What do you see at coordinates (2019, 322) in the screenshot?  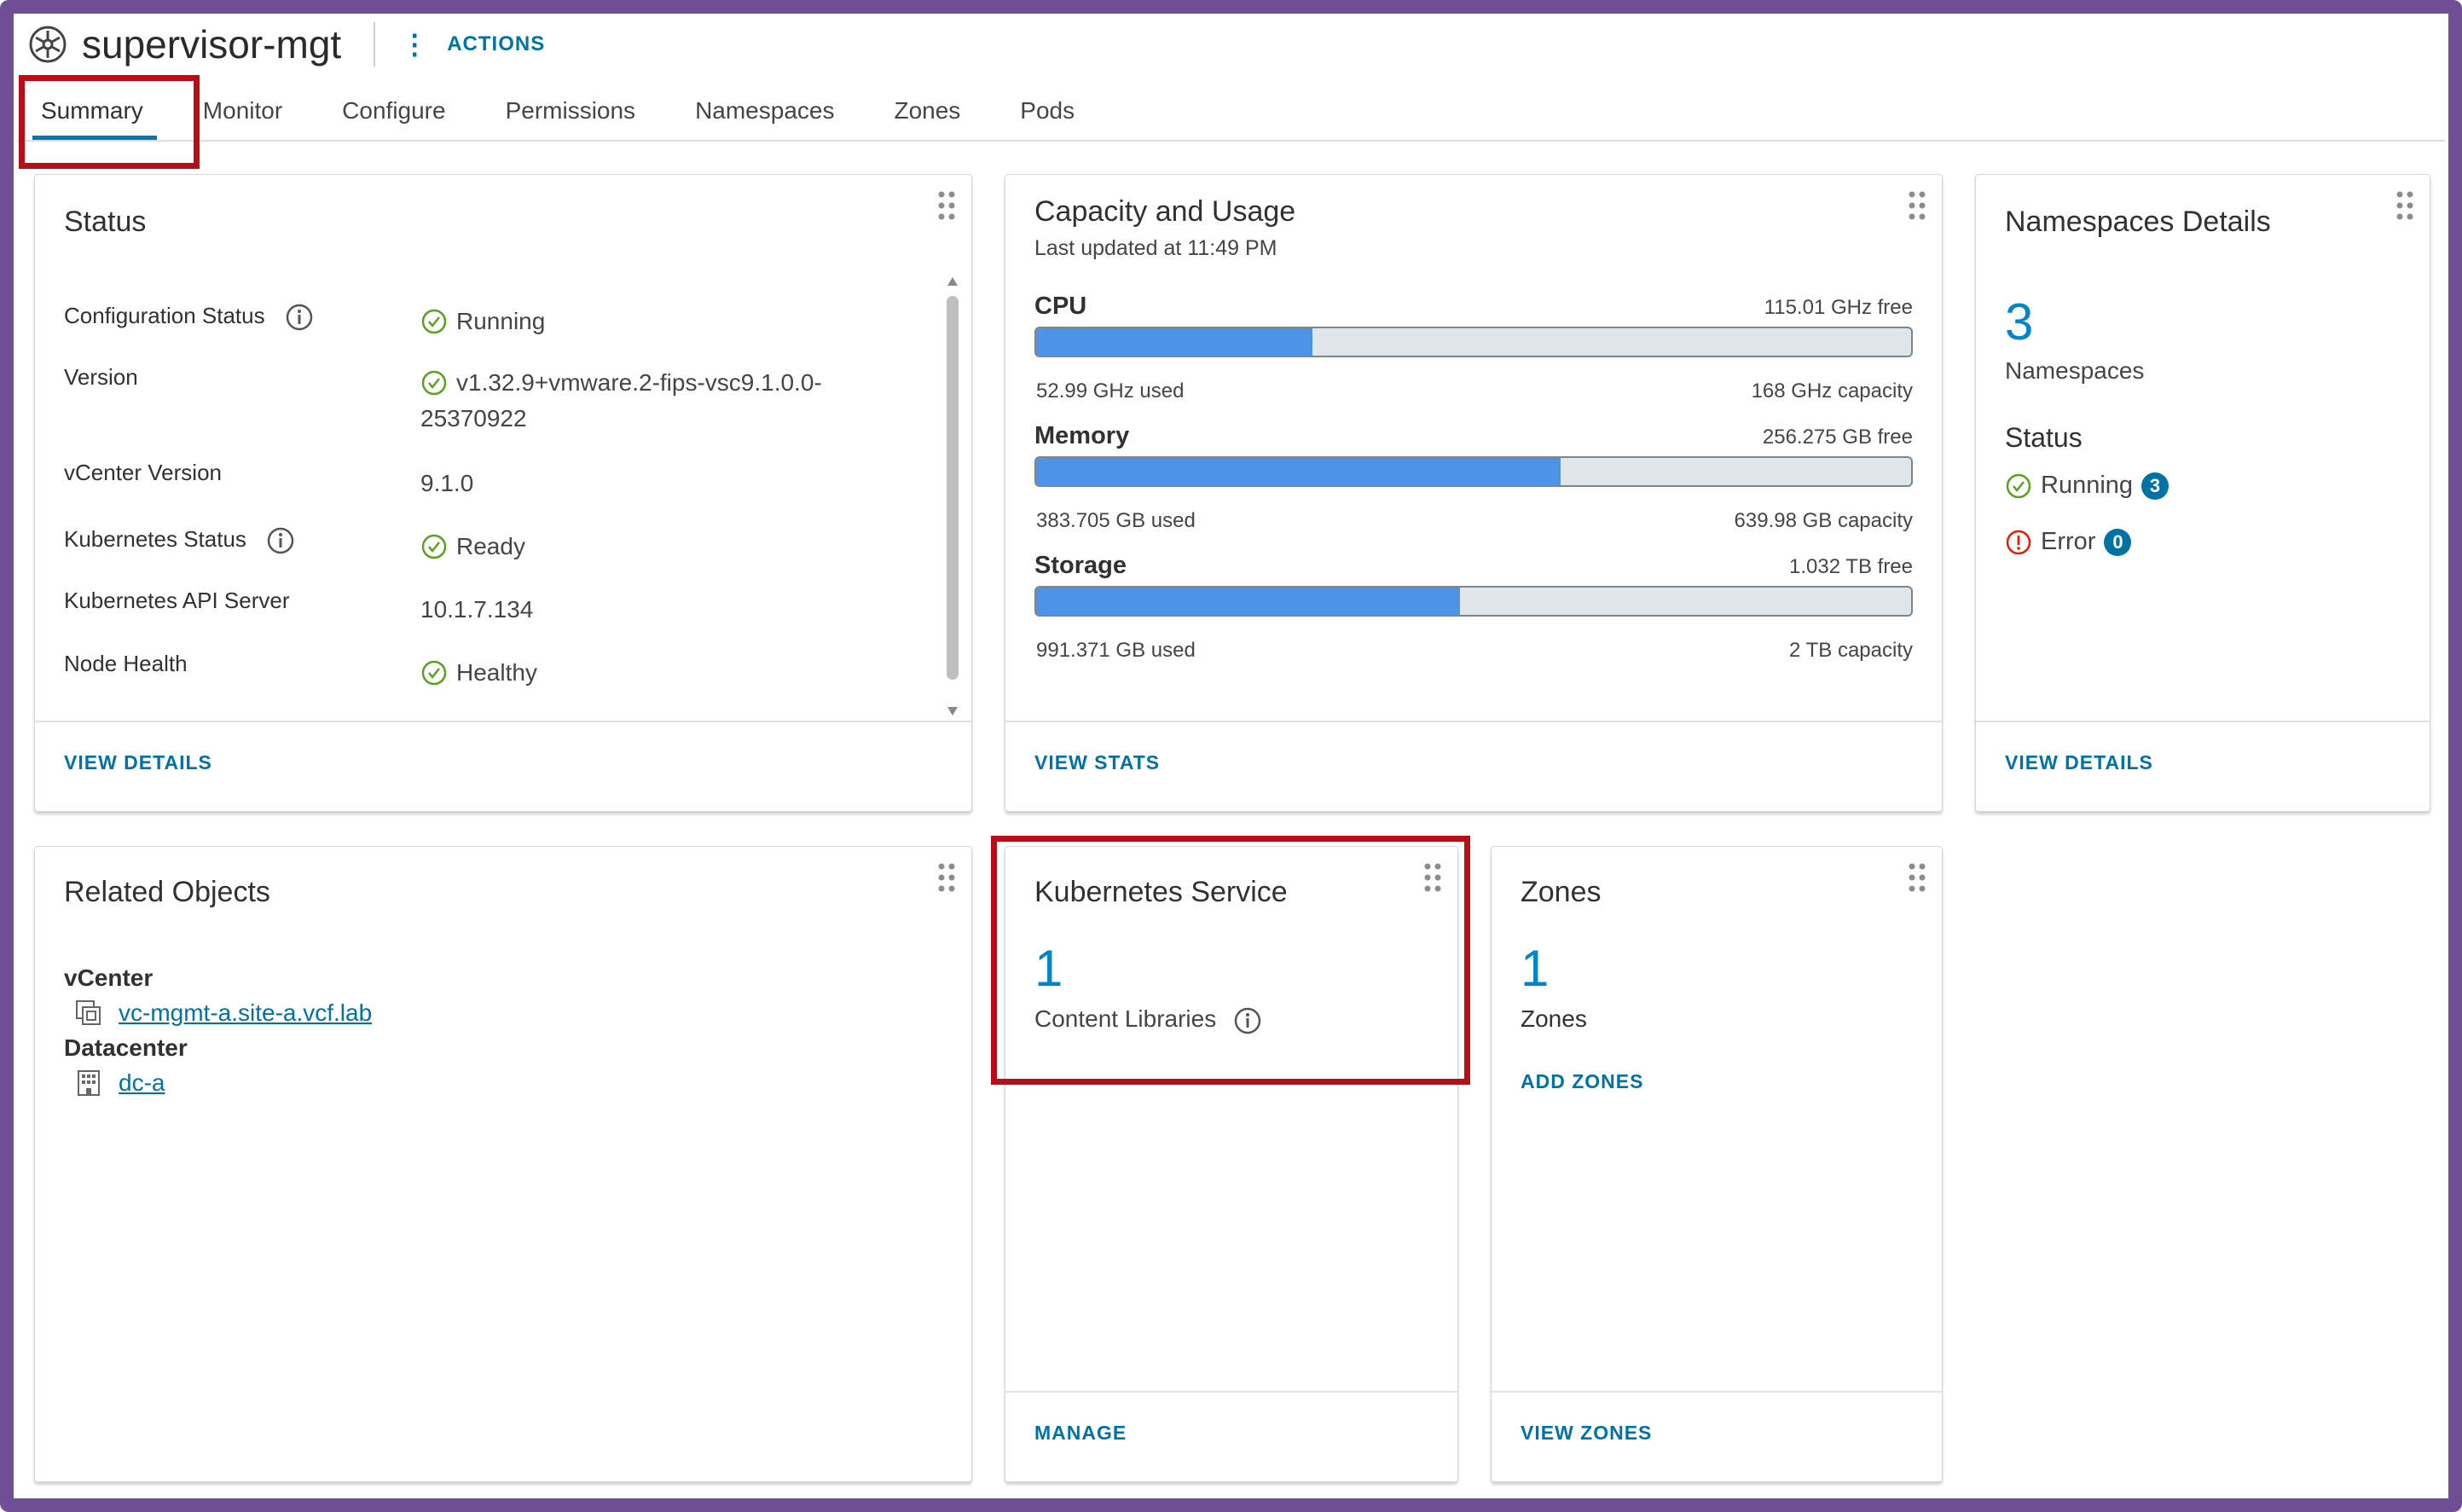 I see `namespaces-count: 3` at bounding box center [2019, 322].